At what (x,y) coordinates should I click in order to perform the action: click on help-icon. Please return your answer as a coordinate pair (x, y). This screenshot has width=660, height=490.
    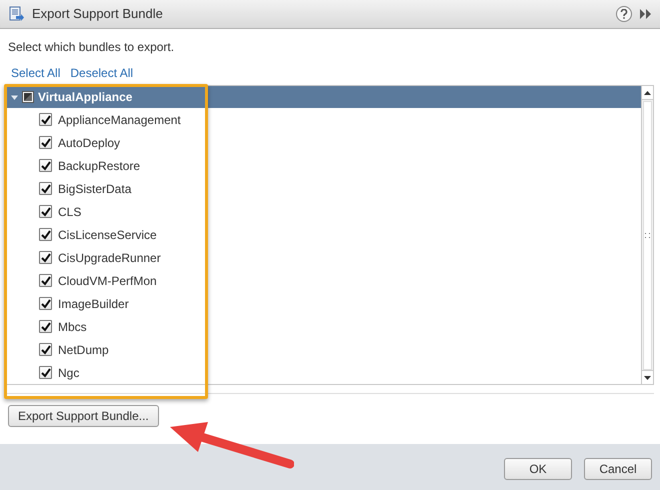
    Looking at the image, I should click on (624, 14).